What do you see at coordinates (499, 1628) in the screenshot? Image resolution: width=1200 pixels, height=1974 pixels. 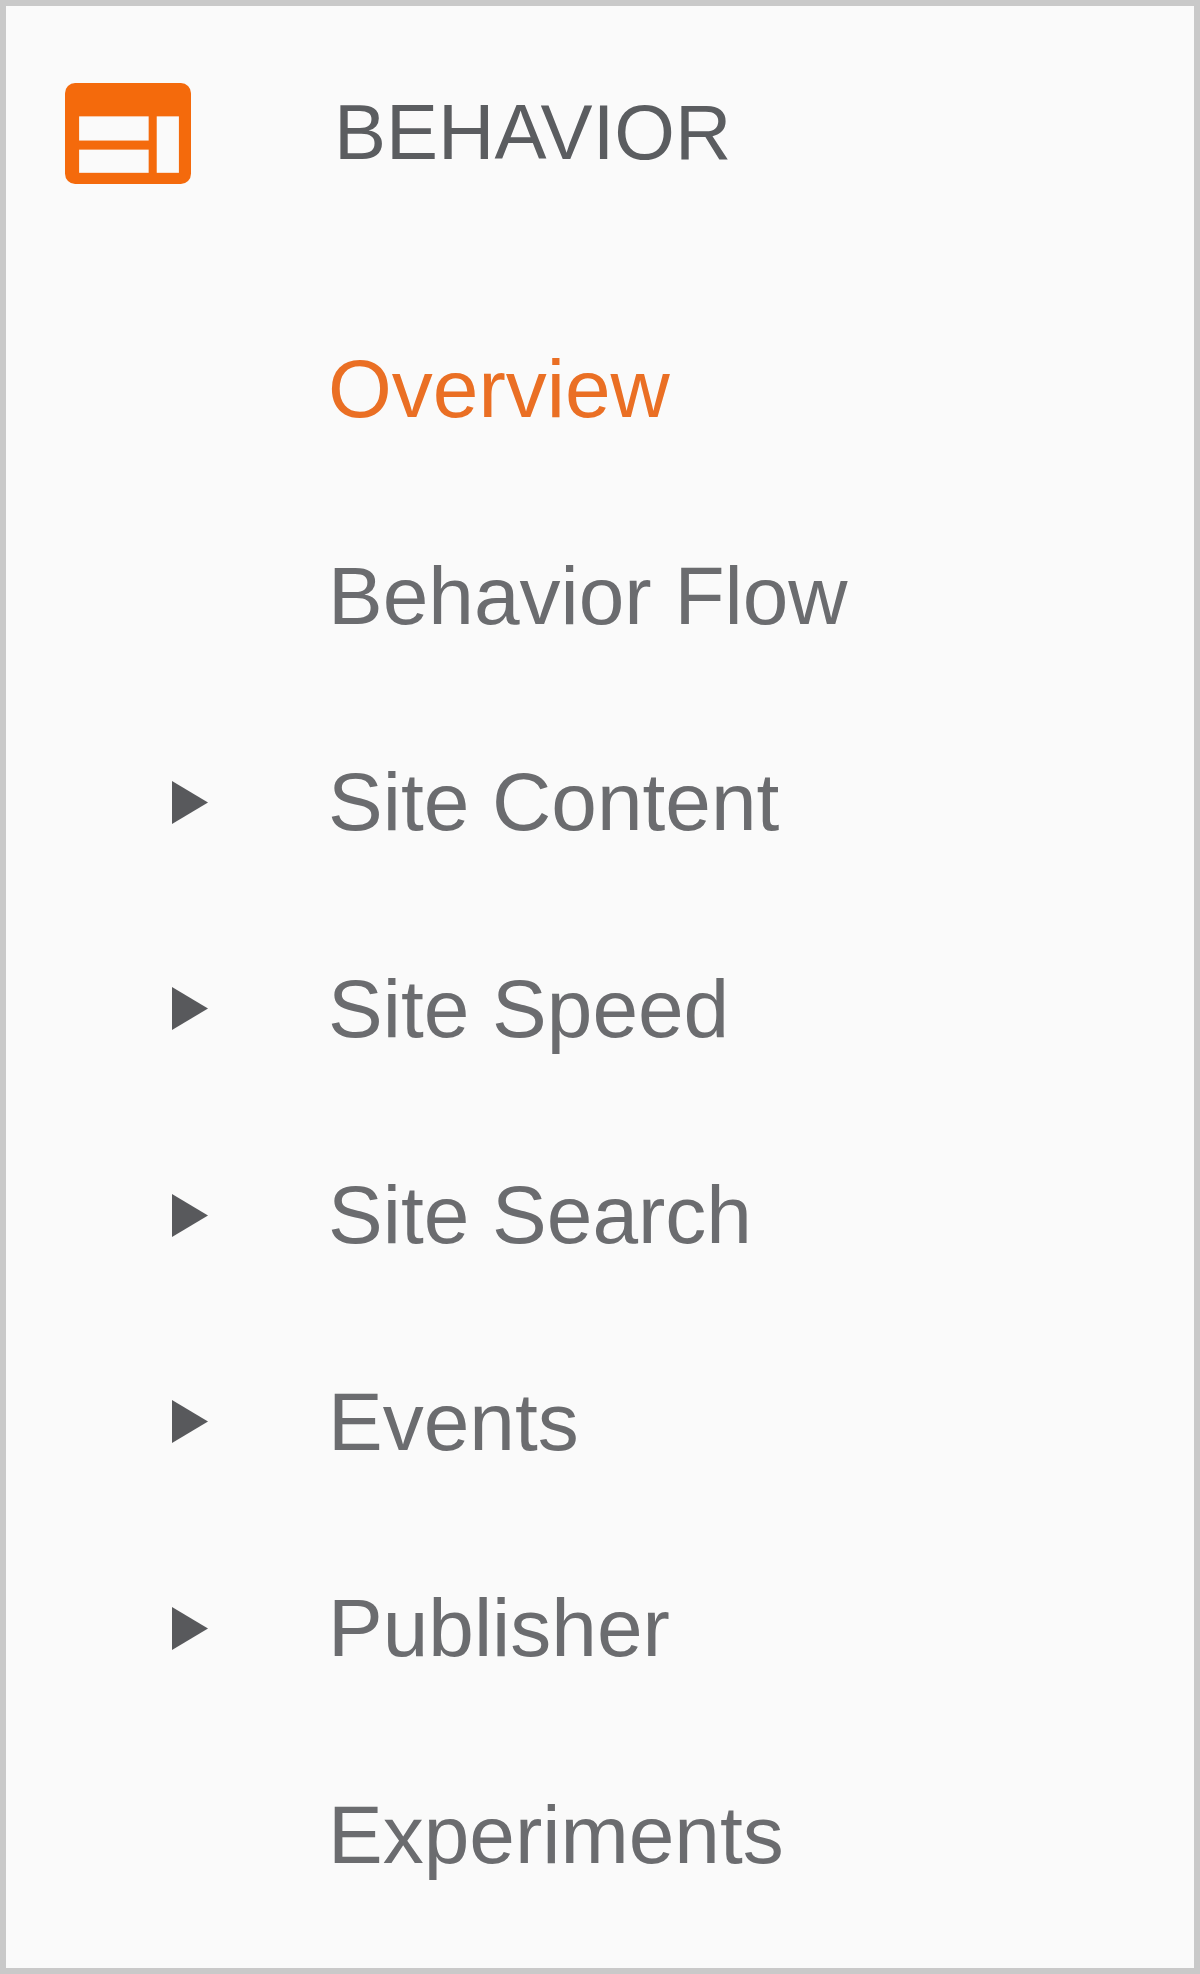 I see `nav-link: Publisher` at bounding box center [499, 1628].